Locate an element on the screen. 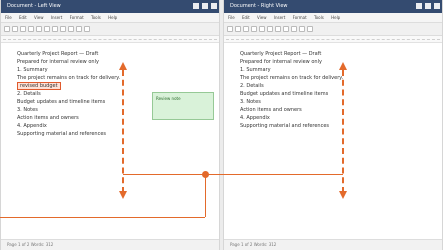 The height and width of the screenshot is (250, 443). right-statusbar: Page 1 of 2 Words: 312 is located at coordinates (333, 244).